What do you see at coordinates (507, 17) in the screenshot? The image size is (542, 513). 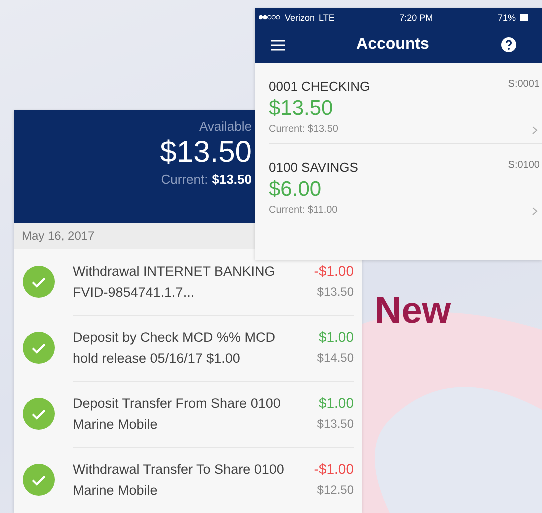 I see `battery-percent: 71%` at bounding box center [507, 17].